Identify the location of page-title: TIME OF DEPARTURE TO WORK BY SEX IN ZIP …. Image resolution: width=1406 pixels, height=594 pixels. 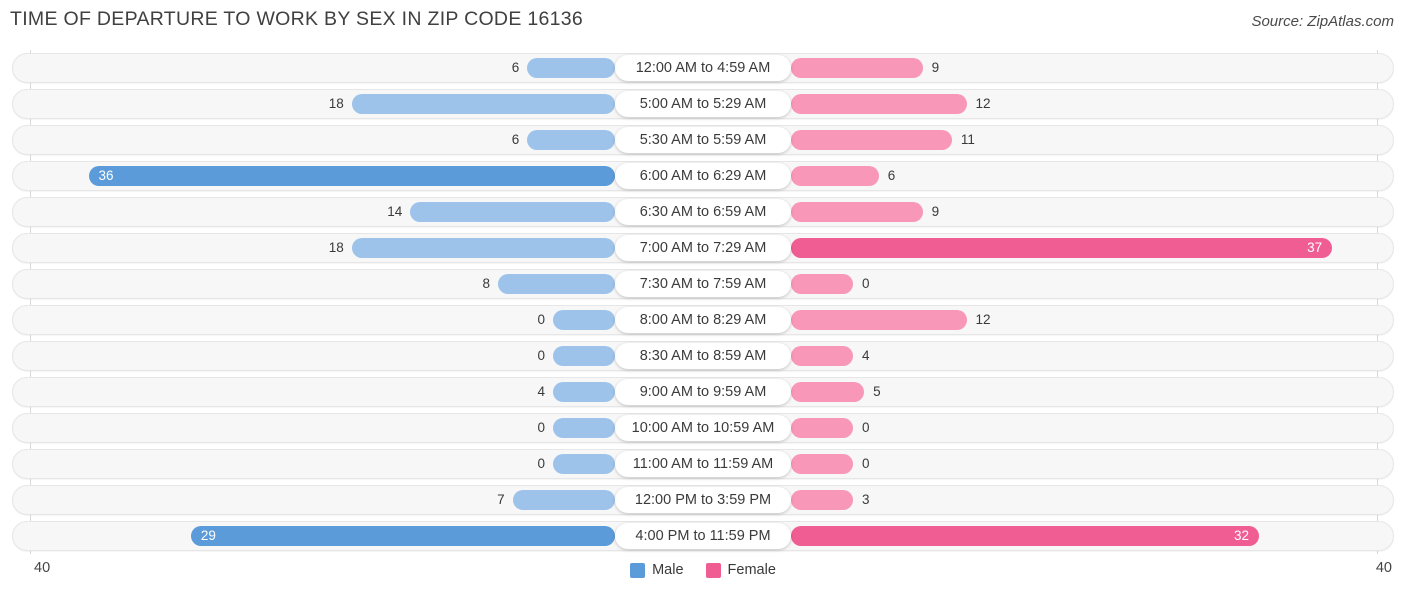
(297, 19).